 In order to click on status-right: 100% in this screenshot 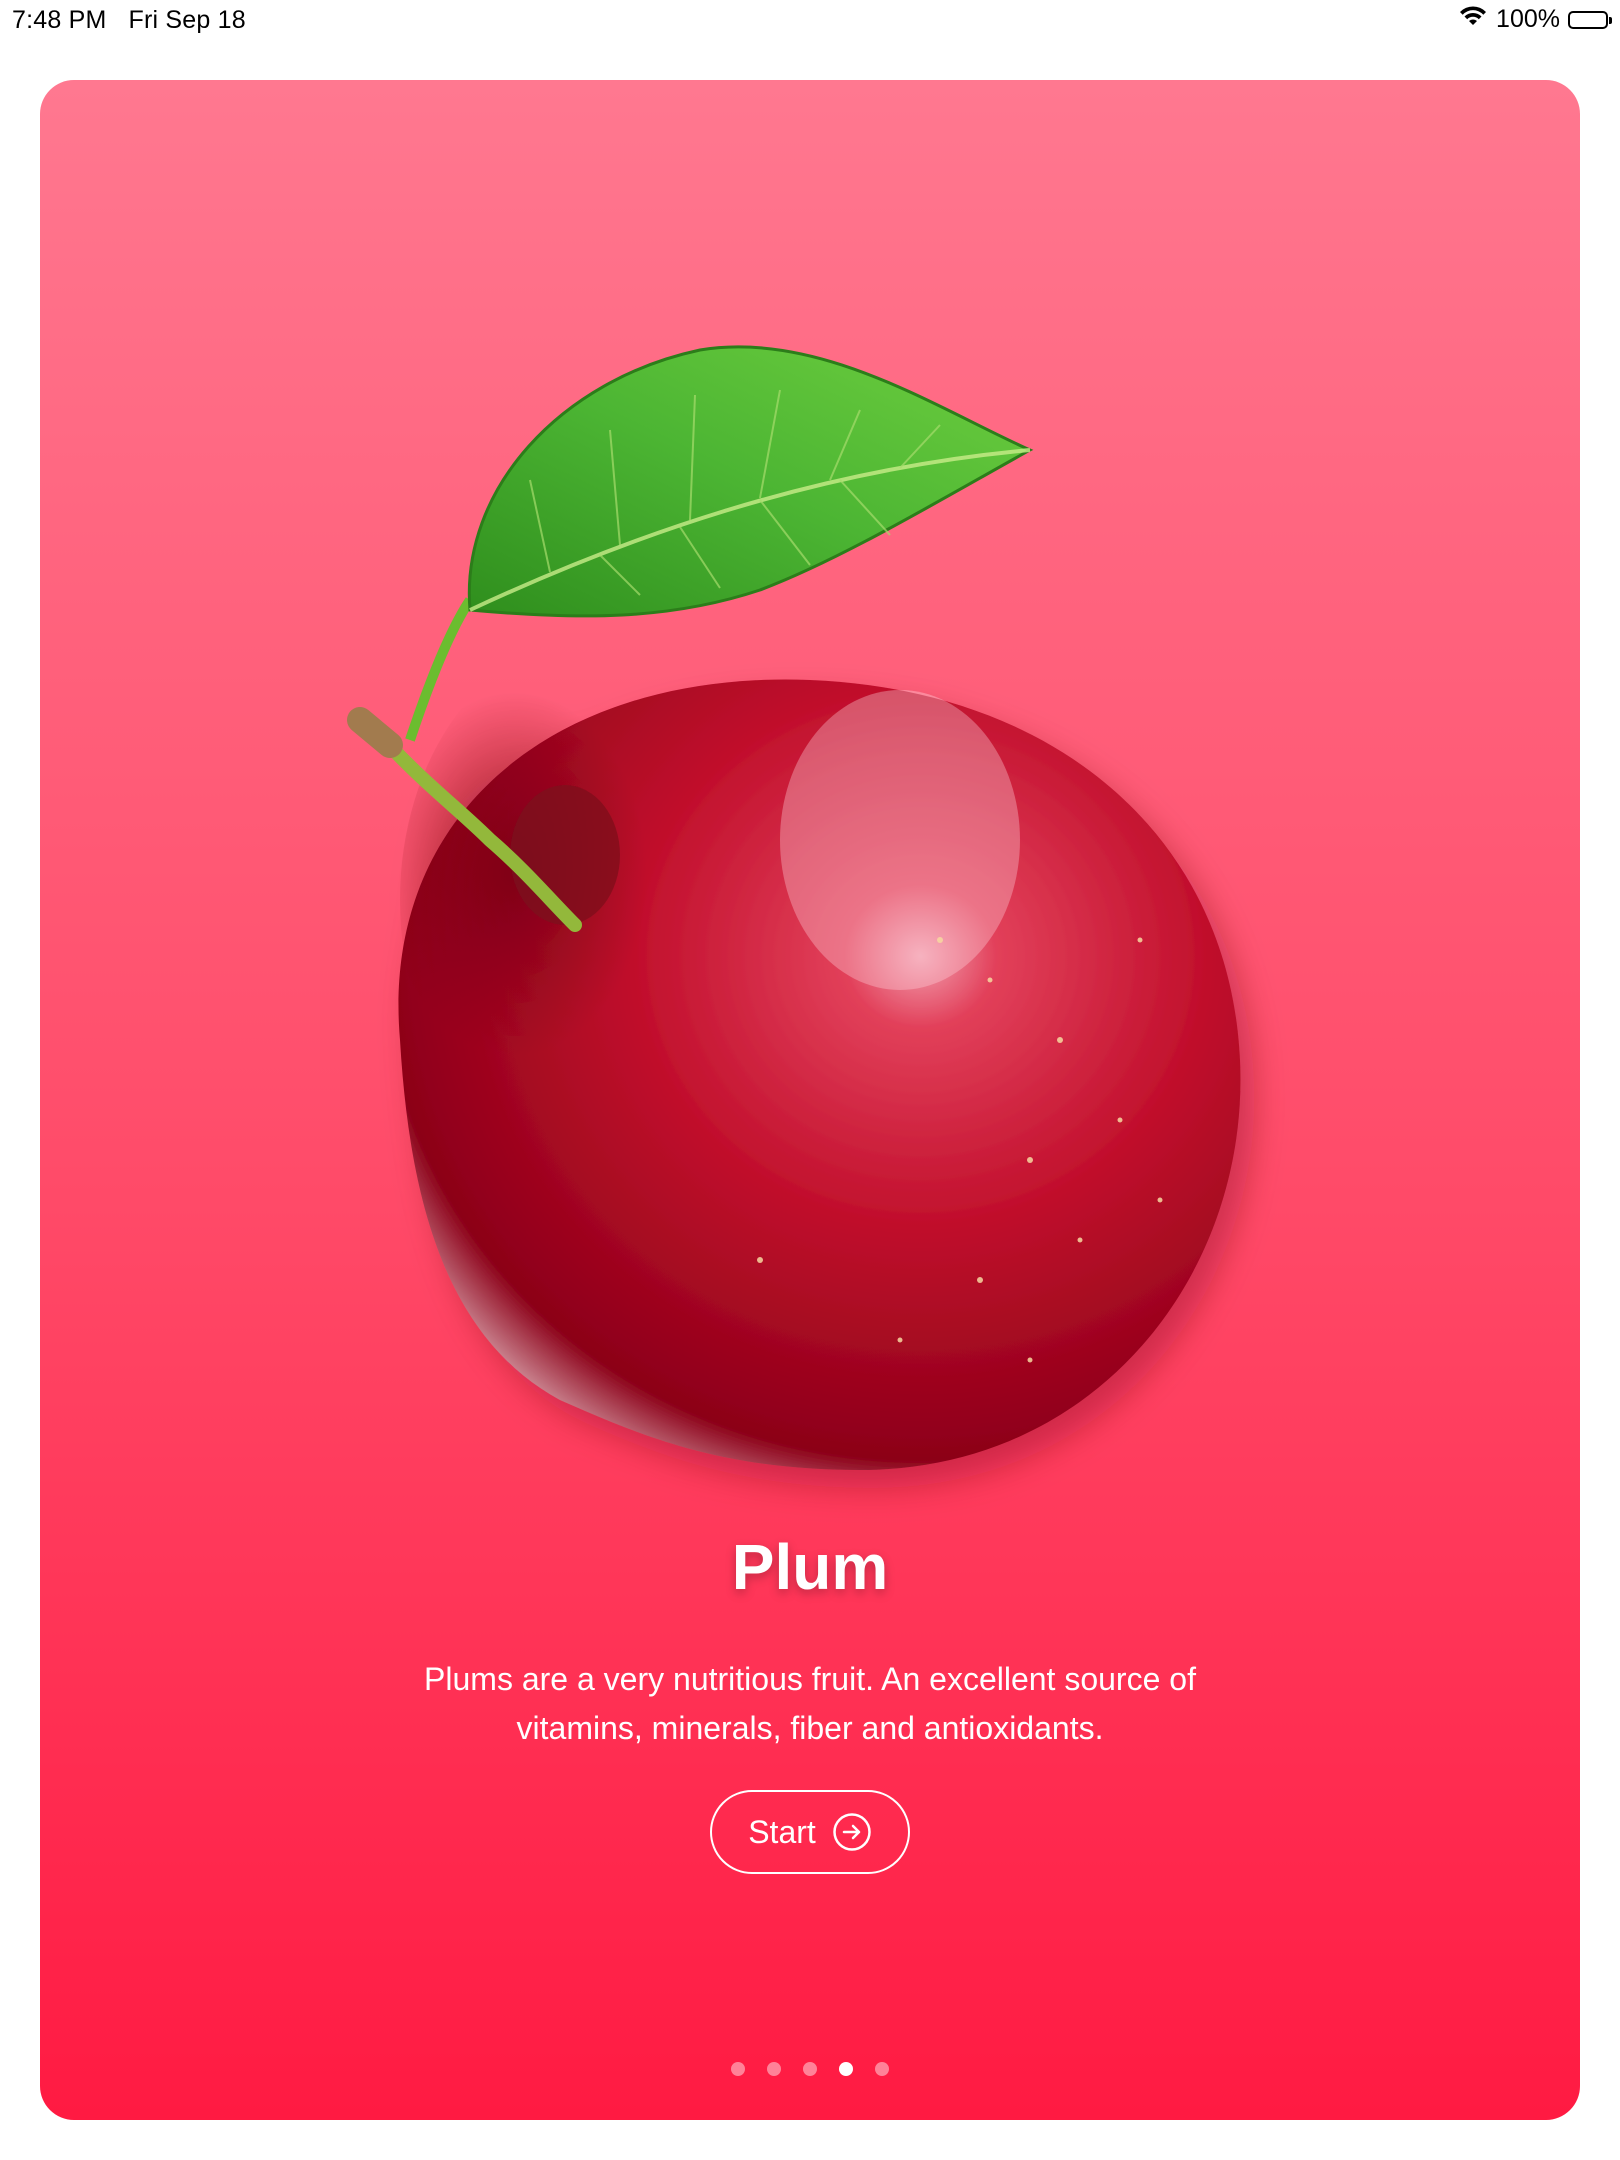, I will do `click(1535, 19)`.